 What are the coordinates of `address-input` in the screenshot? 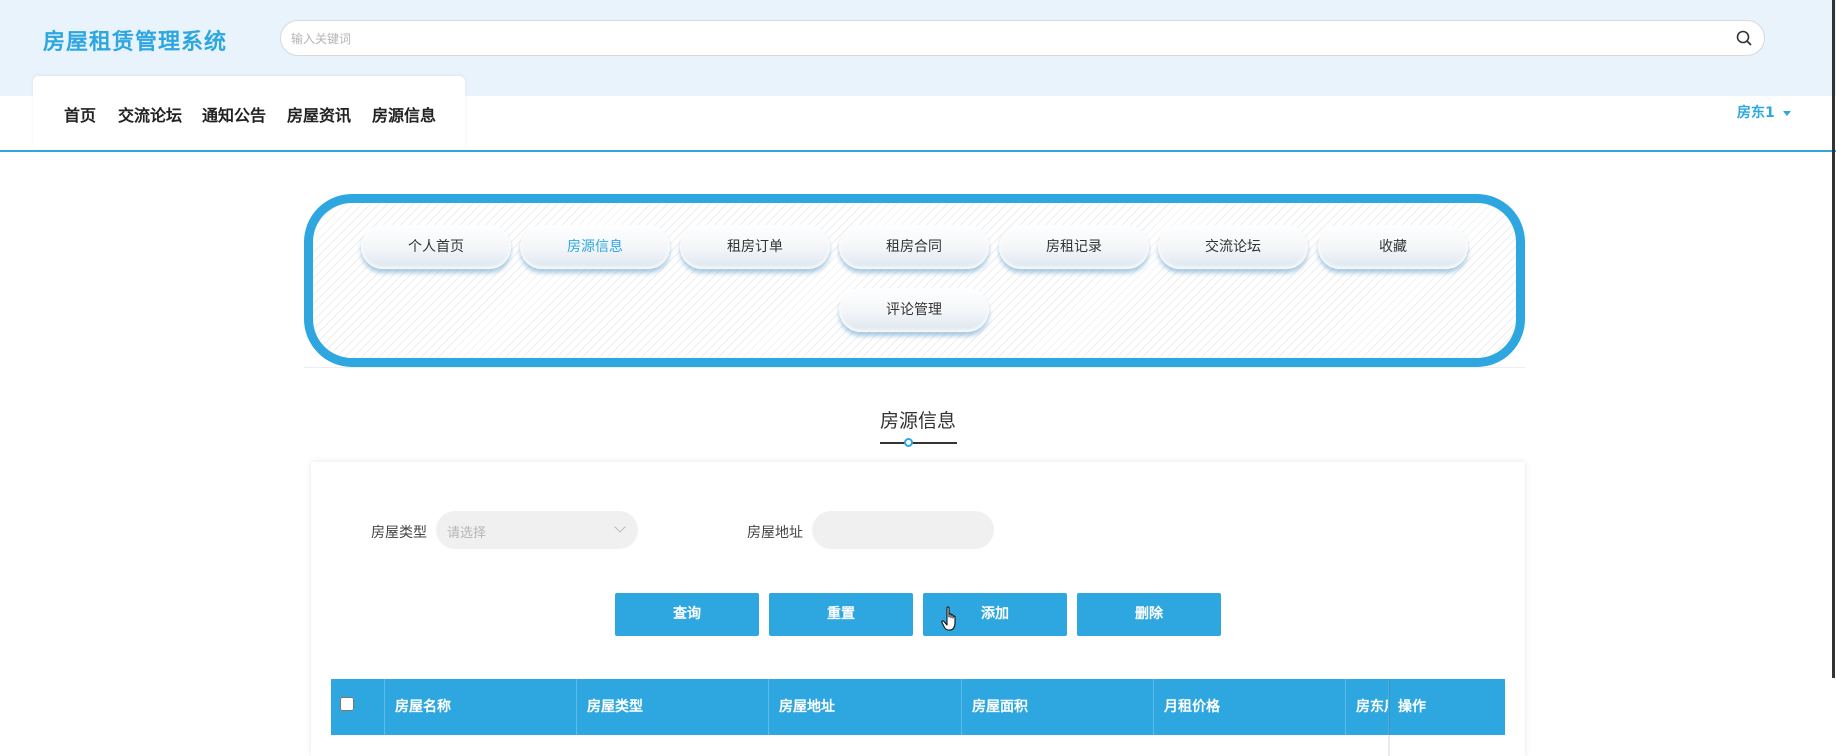 It's located at (903, 530).